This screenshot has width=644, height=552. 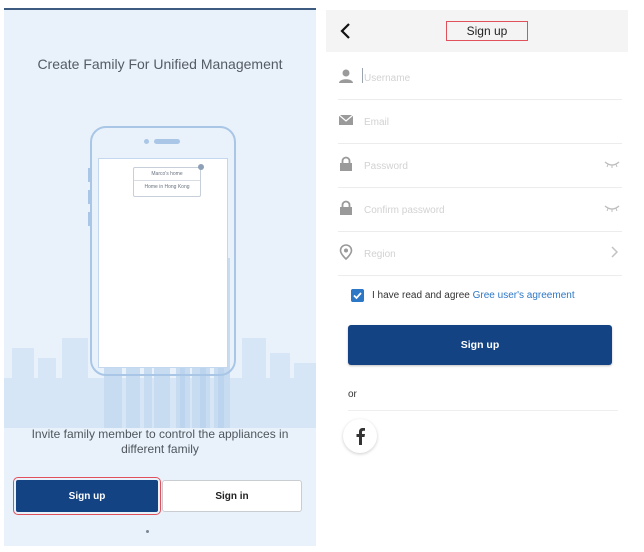 I want to click on onboarding-title: Create Family For Unified Management, so click(x=160, y=64).